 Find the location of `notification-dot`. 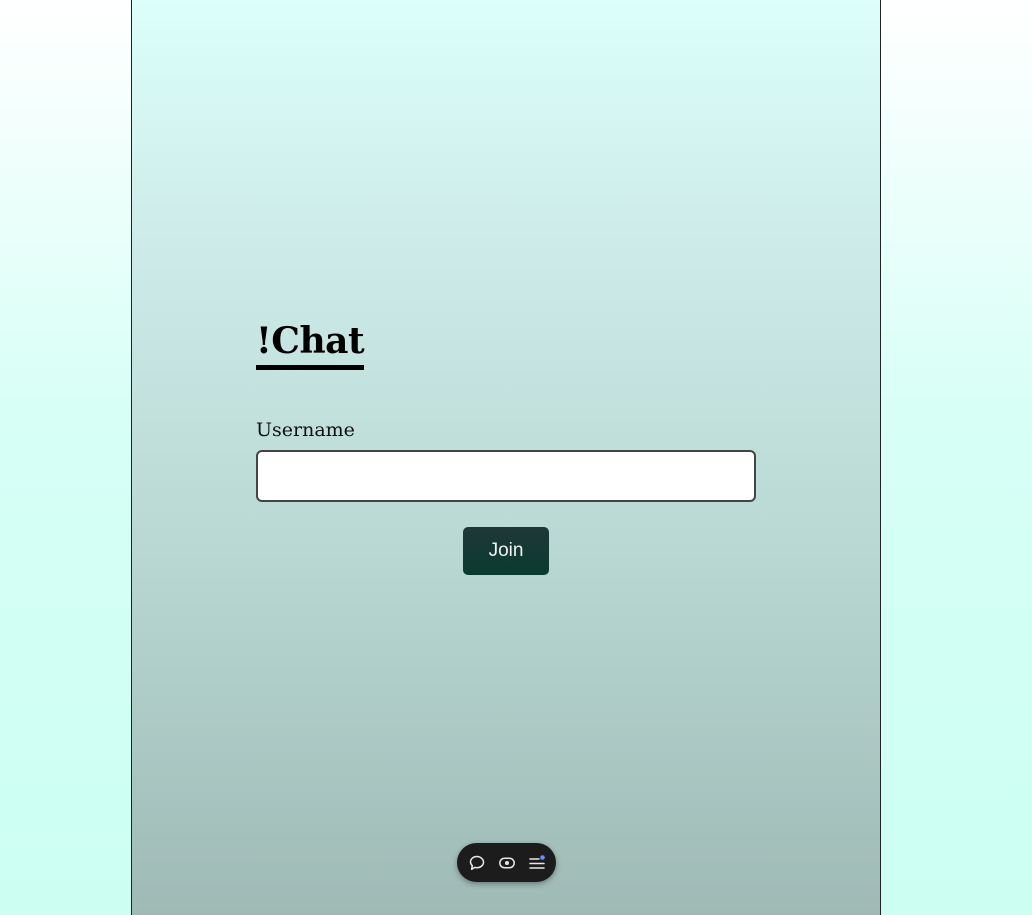

notification-dot is located at coordinates (542, 857).